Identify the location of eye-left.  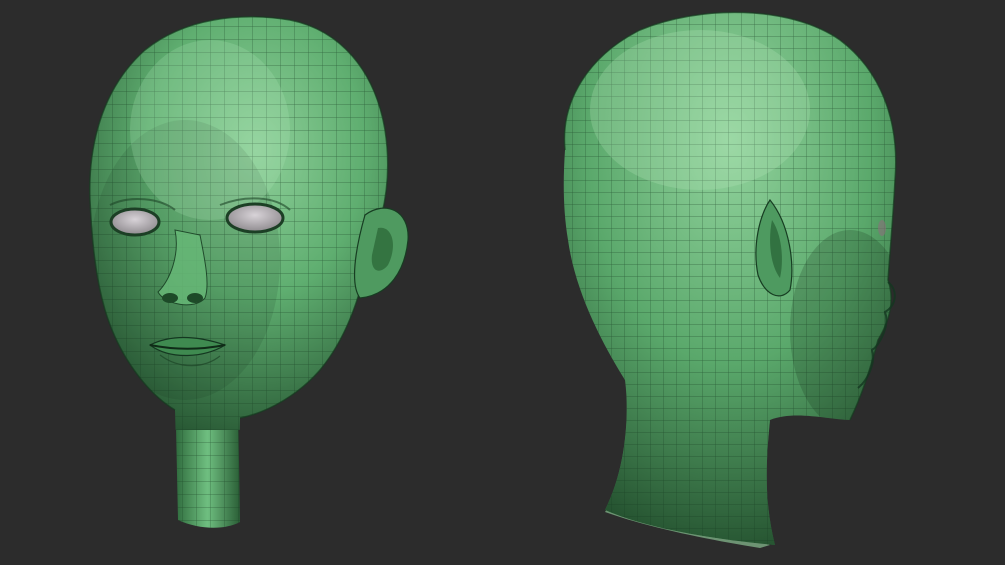
(135, 222).